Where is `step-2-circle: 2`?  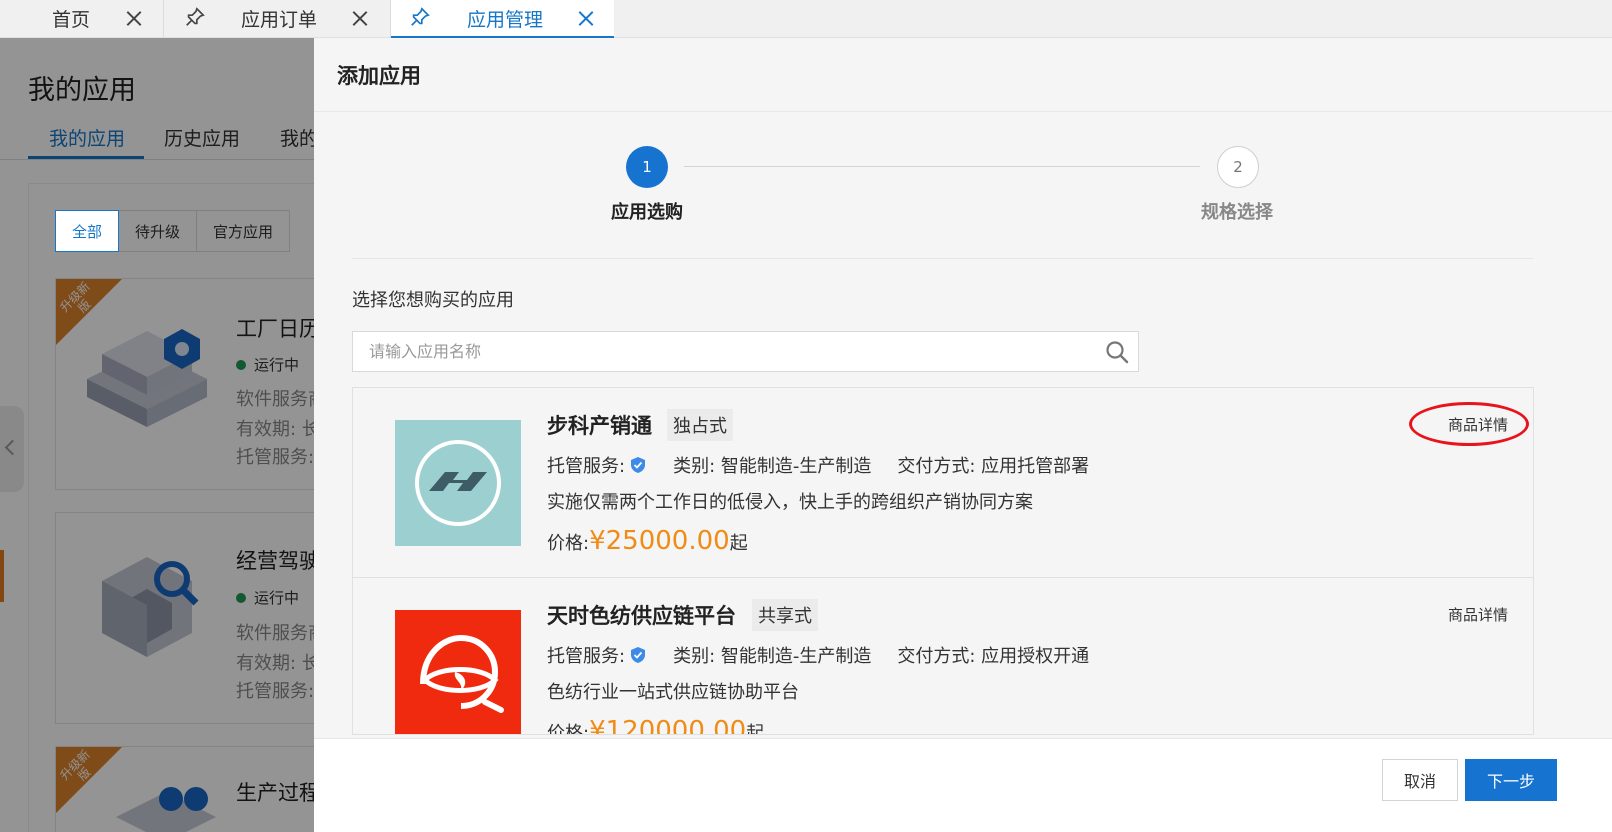
step-2-circle: 2 is located at coordinates (1238, 167).